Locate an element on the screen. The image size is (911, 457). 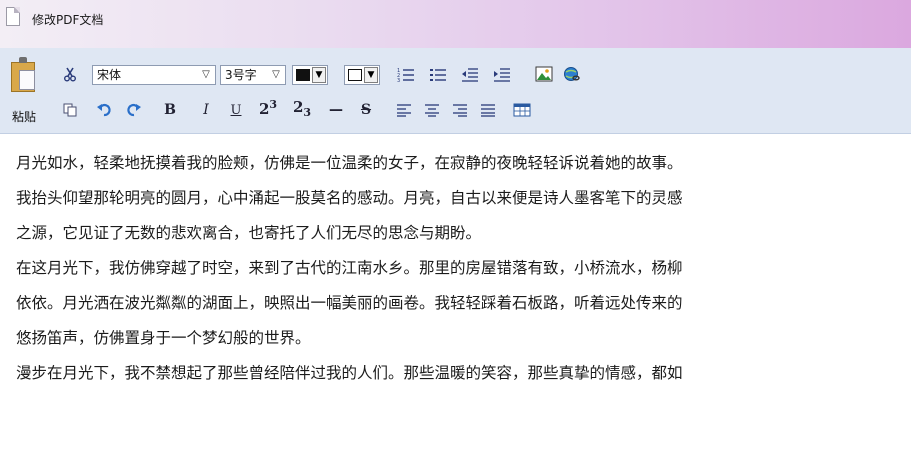
strikethrough-button: S is located at coordinates (366, 110).